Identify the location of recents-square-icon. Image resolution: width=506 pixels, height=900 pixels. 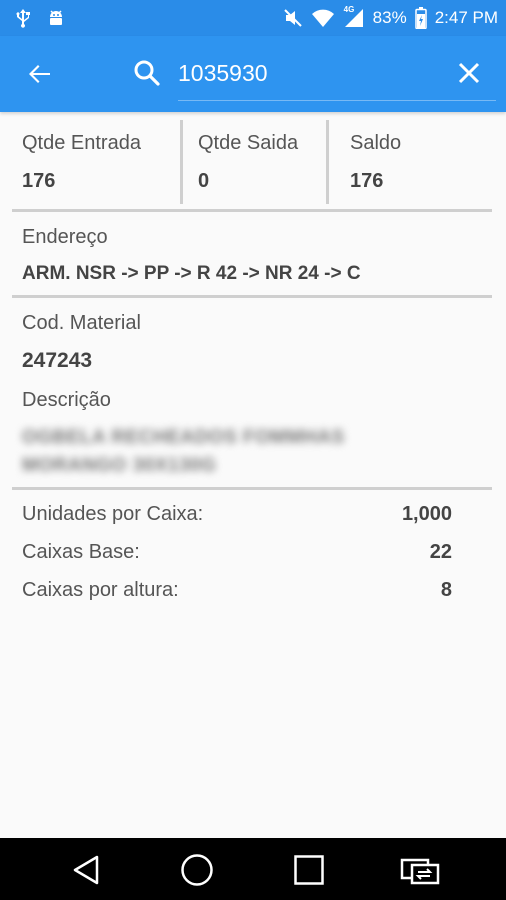
(309, 870).